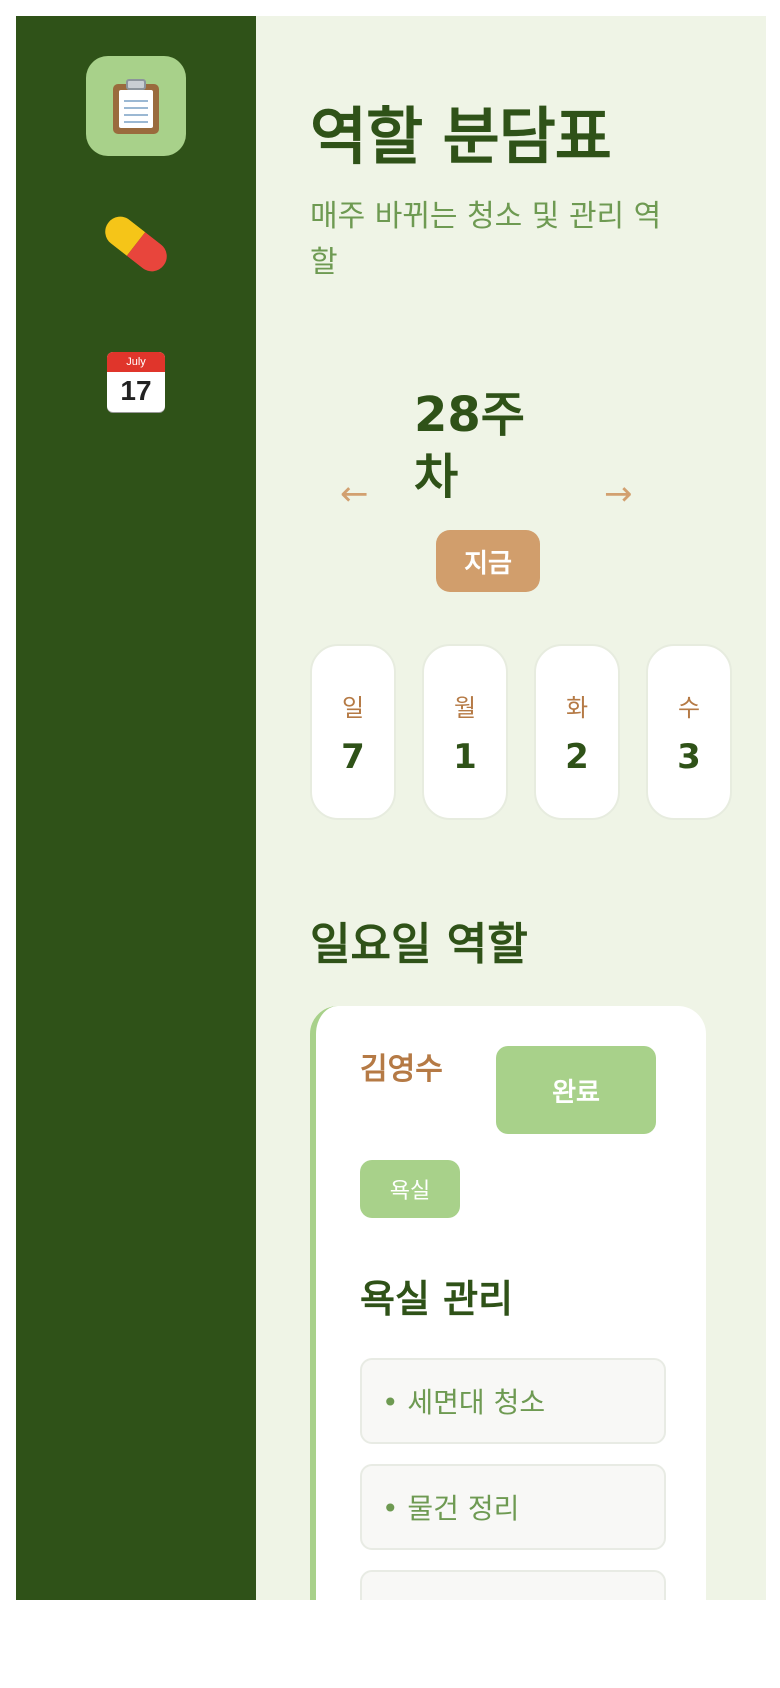 The image size is (780, 1688). I want to click on day-name: 월, so click(465, 707).